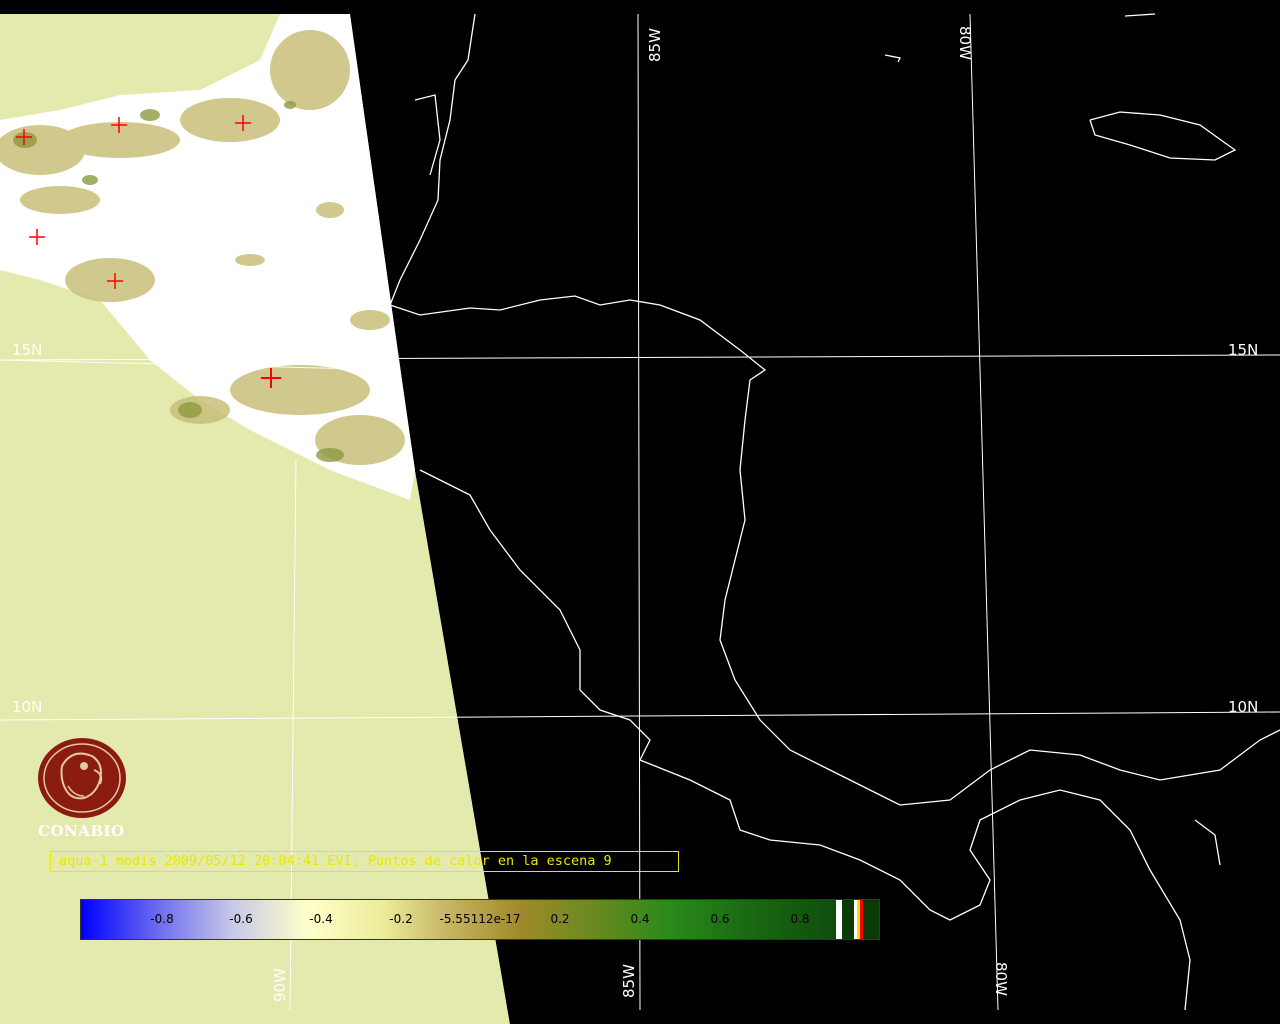 Image resolution: width=1280 pixels, height=1024 pixels. Describe the element at coordinates (81, 831) in the screenshot. I see `logo-name: CONABIO` at that location.